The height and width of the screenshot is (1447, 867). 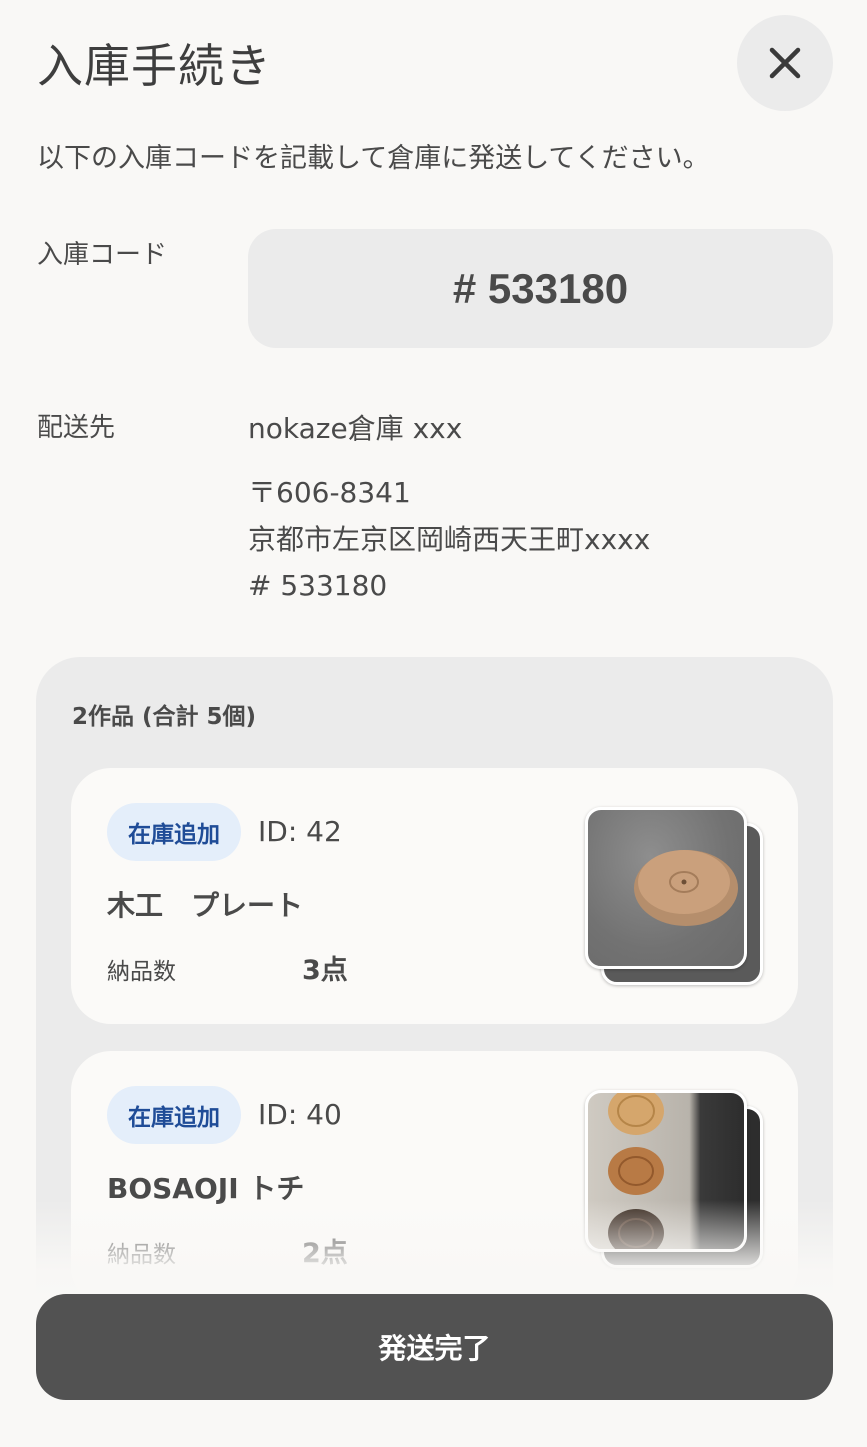 What do you see at coordinates (164, 717) in the screenshot?
I see `items-summary: 2作品 (合計 5個)` at bounding box center [164, 717].